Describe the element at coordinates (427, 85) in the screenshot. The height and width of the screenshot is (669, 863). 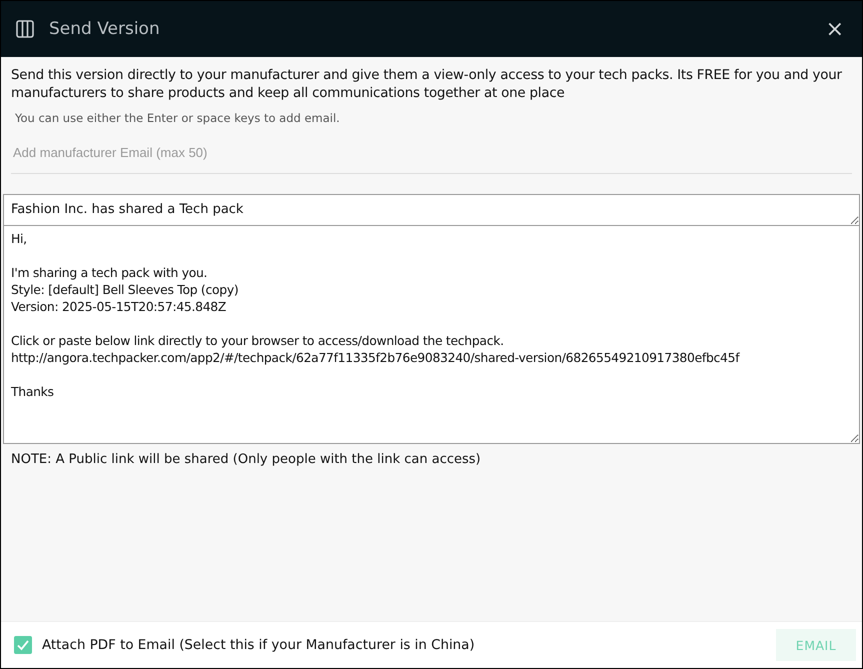
I see `intro-text: Send this version directly to your manufacturer and give them a view-only access to your tech packs. Its FREE for you and your manufacturers to share products and keep all communications together at one place` at that location.